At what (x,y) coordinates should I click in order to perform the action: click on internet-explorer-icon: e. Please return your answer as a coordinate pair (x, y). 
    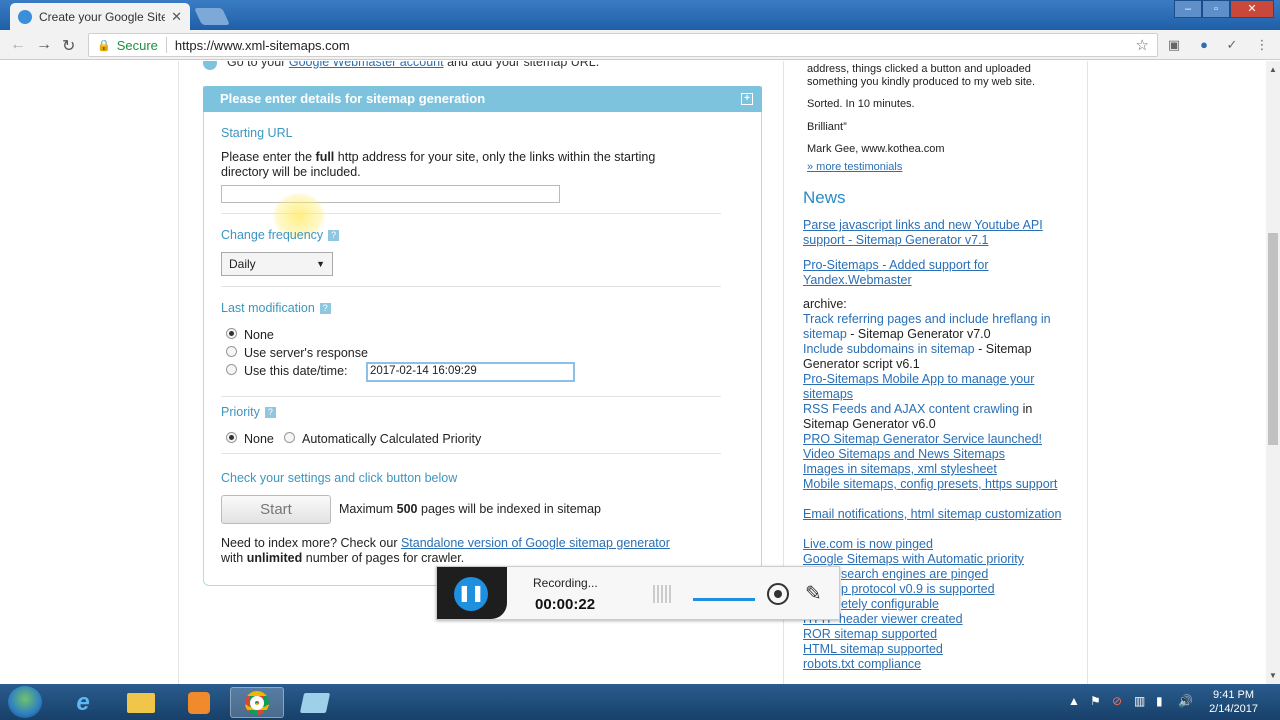
    Looking at the image, I should click on (83, 702).